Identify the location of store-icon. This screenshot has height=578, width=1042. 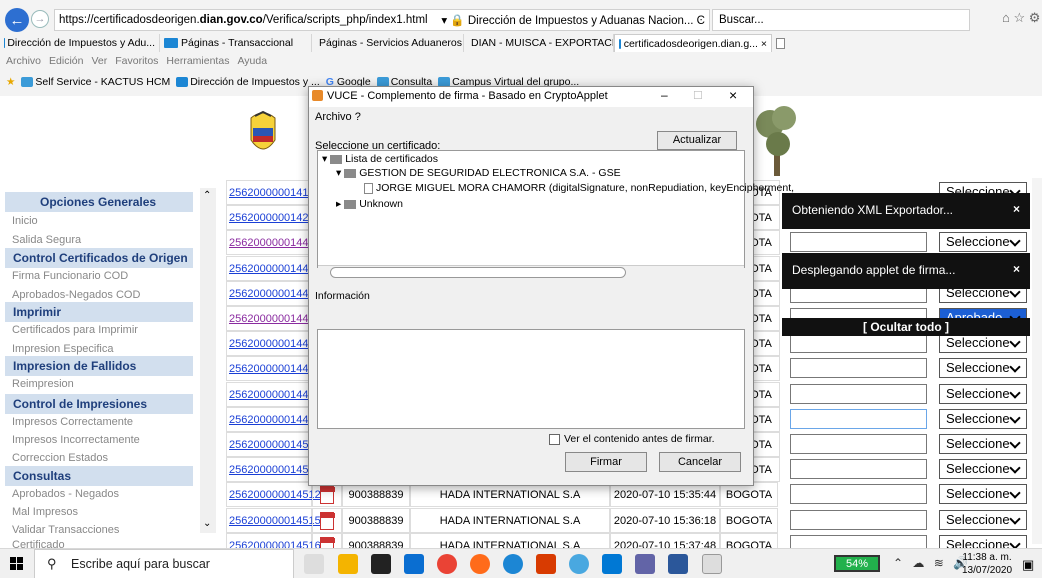
(381, 564).